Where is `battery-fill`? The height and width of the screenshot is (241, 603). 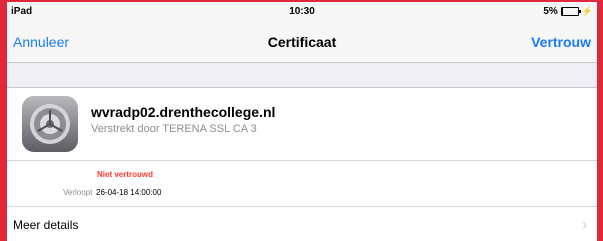
battery-fill is located at coordinates (562, 11).